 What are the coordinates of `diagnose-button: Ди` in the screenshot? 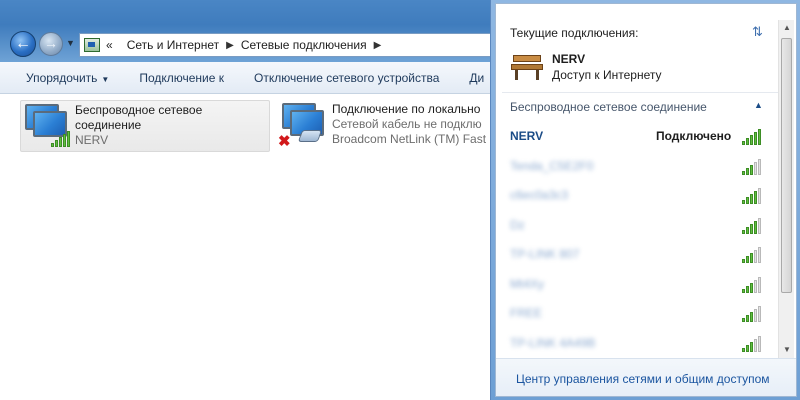 It's located at (476, 78).